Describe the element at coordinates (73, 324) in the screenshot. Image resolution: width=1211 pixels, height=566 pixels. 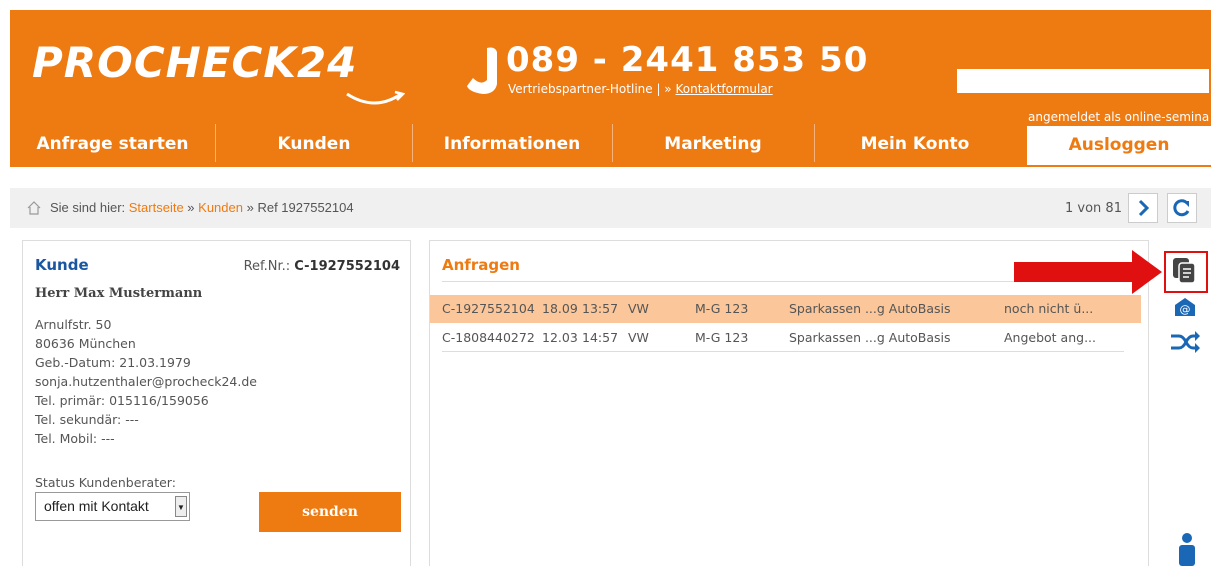
I see `customer-street: Arnulfstr. 50` at that location.